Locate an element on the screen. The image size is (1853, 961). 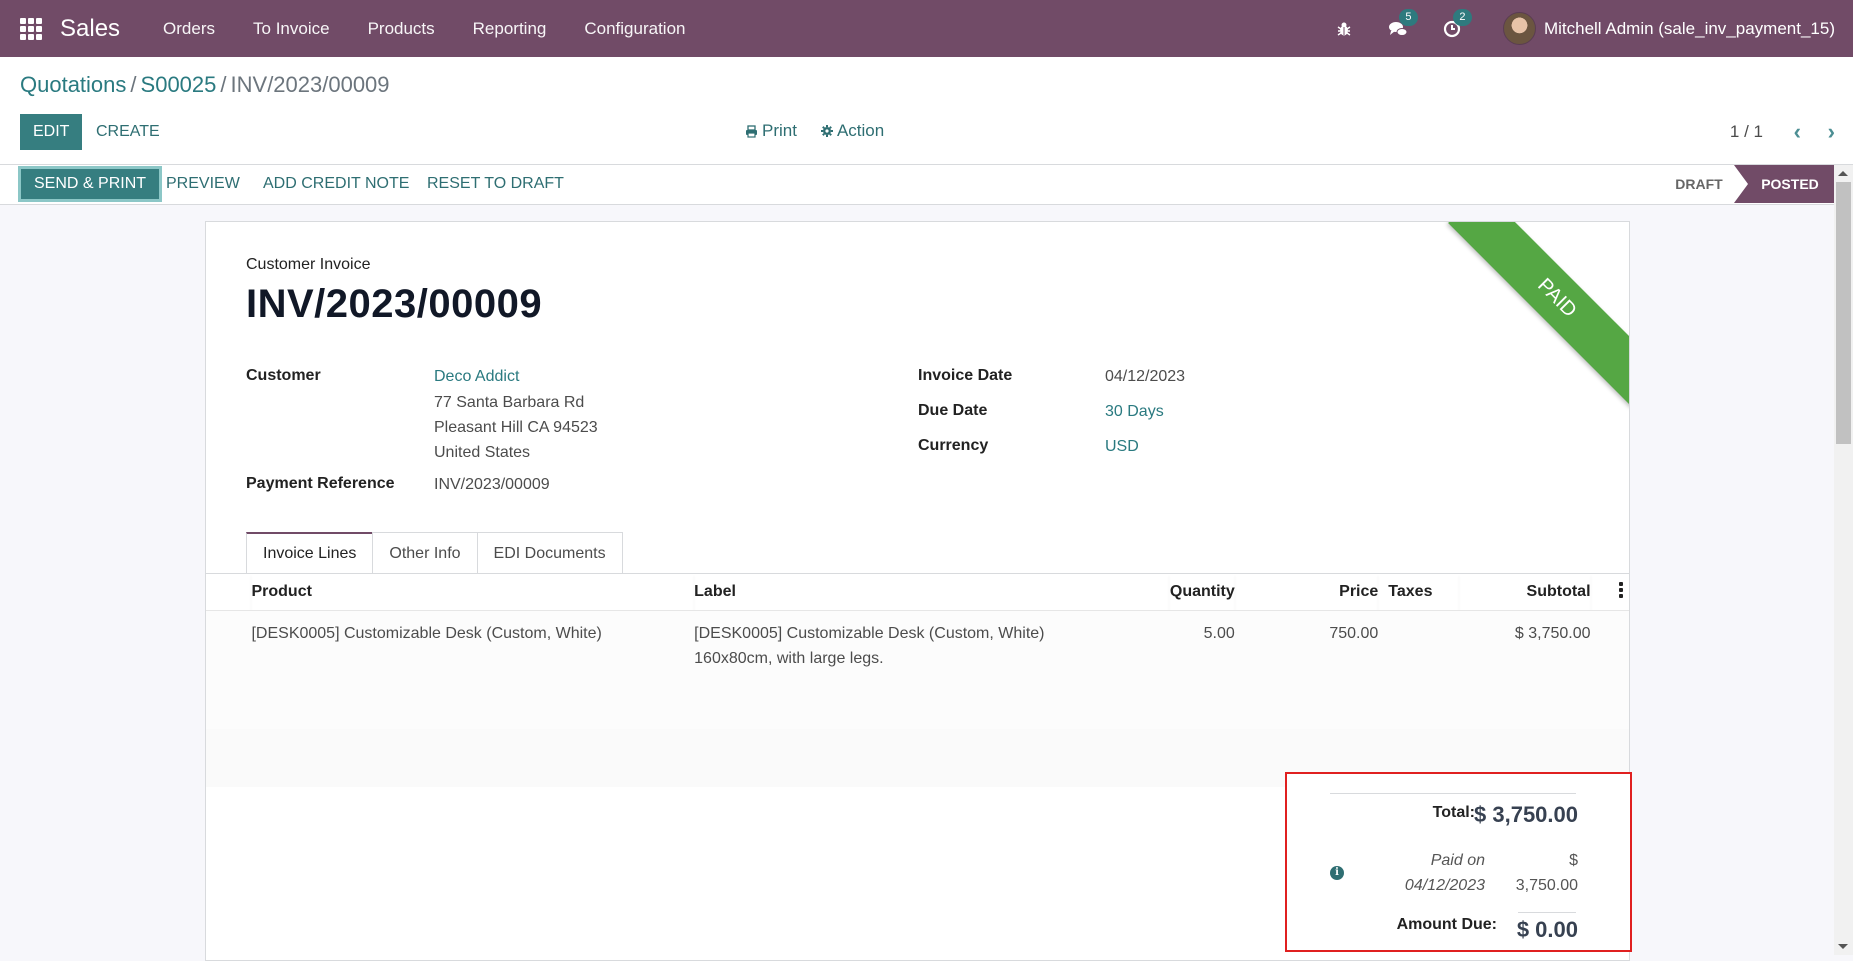
activities-badge: 2 is located at coordinates (1462, 17).